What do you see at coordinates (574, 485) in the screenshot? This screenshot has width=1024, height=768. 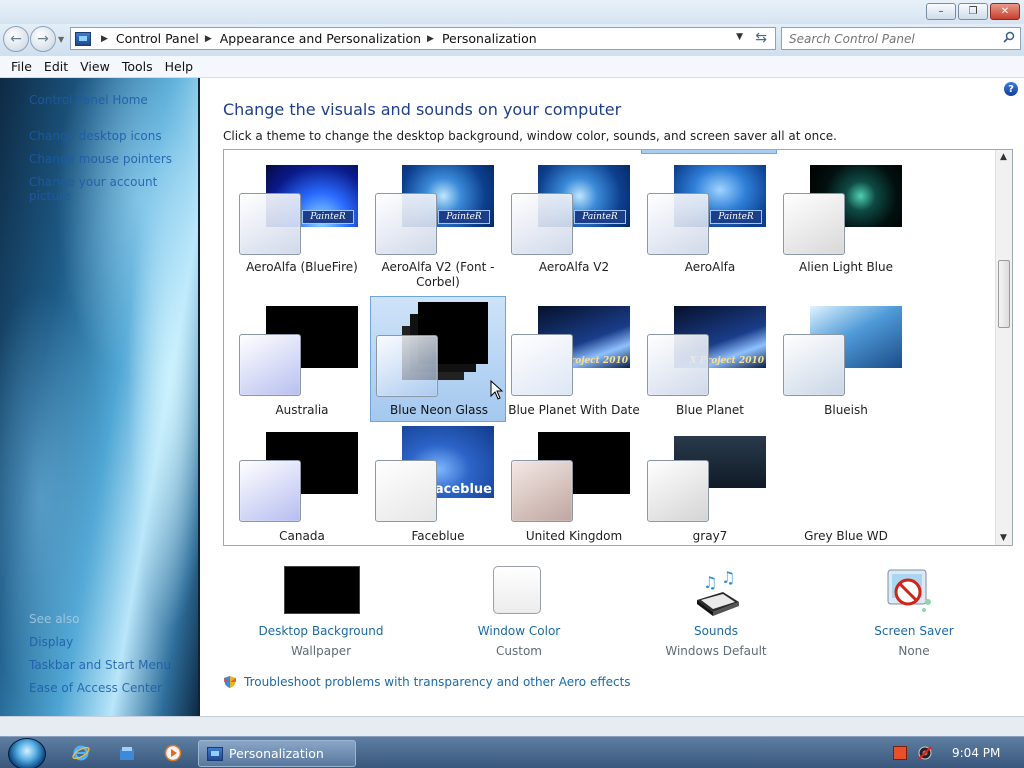 I see `theme-tile: United Kingdom` at bounding box center [574, 485].